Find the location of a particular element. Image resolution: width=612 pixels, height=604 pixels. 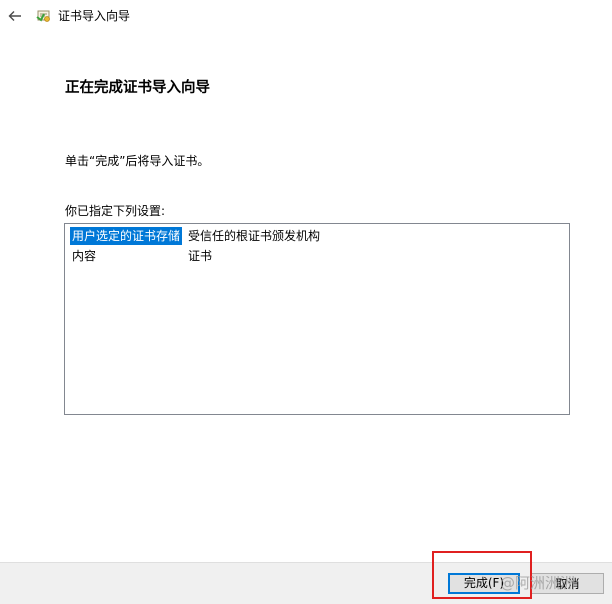

title-bar: 证书导入向导 is located at coordinates (306, 16).